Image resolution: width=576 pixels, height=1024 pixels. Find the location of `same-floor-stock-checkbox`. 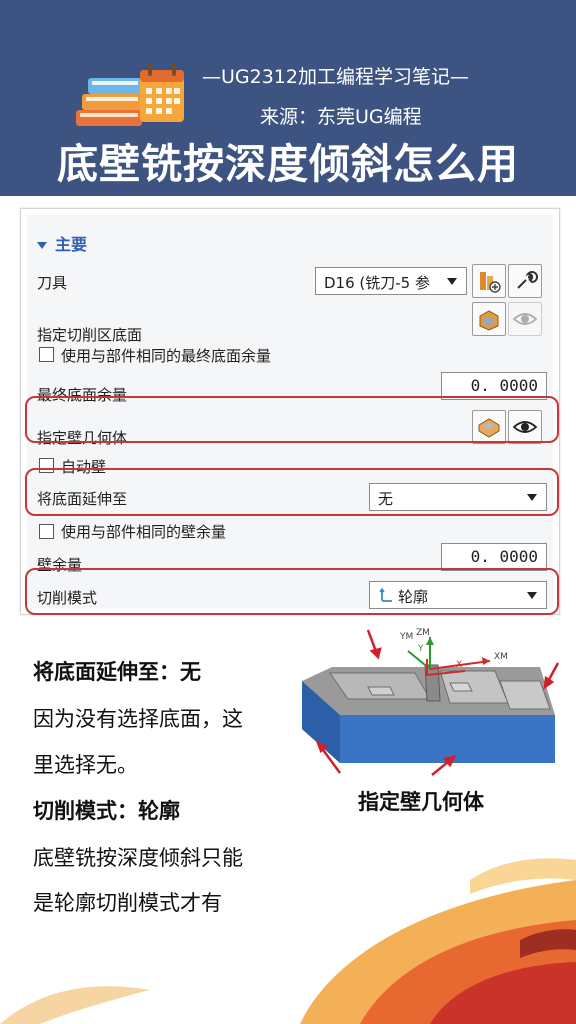

same-floor-stock-checkbox is located at coordinates (46, 354).